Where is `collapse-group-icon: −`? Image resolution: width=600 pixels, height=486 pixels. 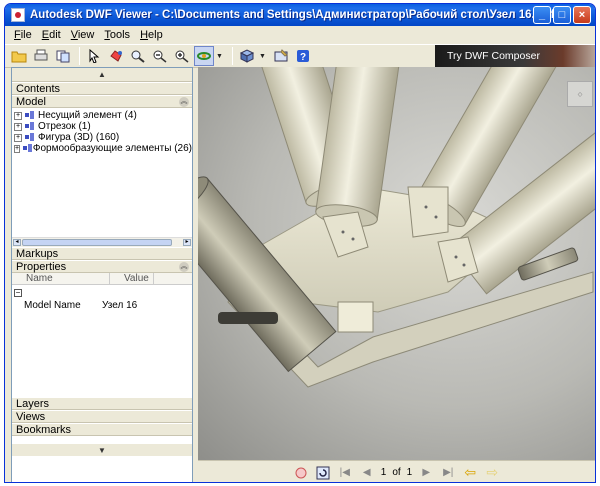
collapse-group-icon: − is located at coordinates (18, 293).